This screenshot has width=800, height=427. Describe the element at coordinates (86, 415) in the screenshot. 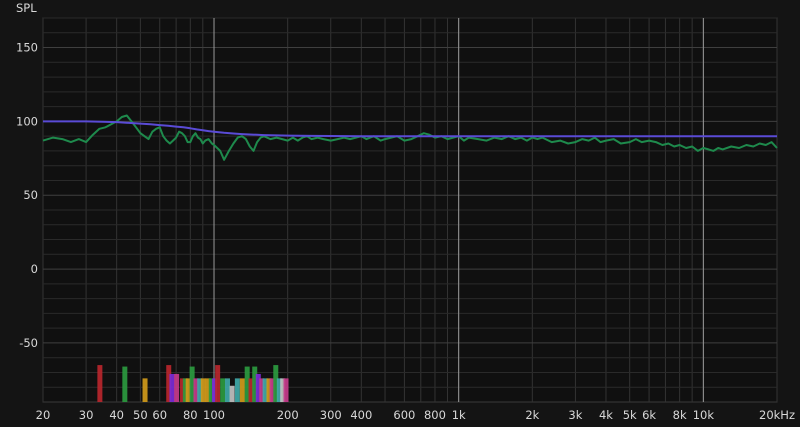

I see `x-tick-label: 30` at that location.